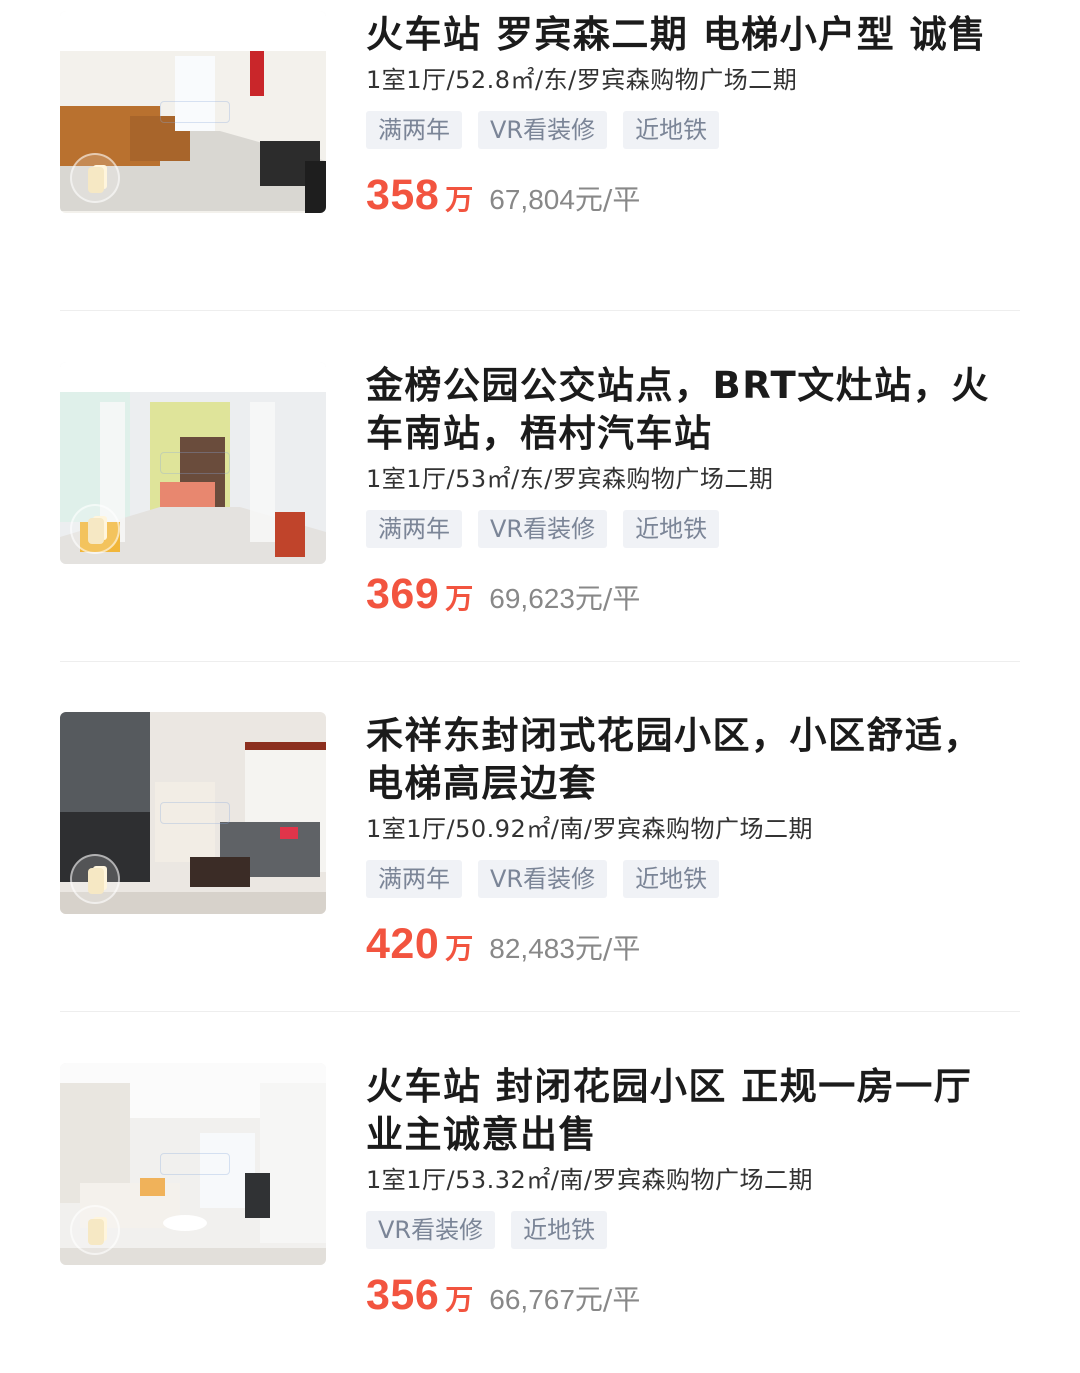  I want to click on listing-title: 禾祥东封闭式花园小区，小区舒适，电梯高层边套, so click(693, 760).